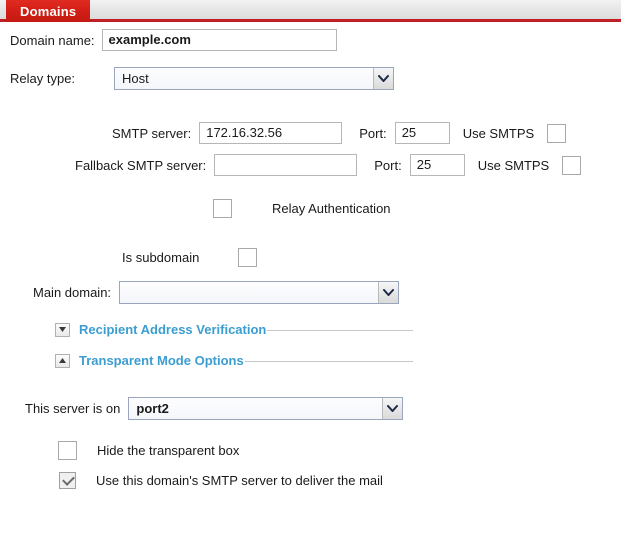  Describe the element at coordinates (572, 165) in the screenshot. I see `fallback-use-smtps-checkbox` at that location.